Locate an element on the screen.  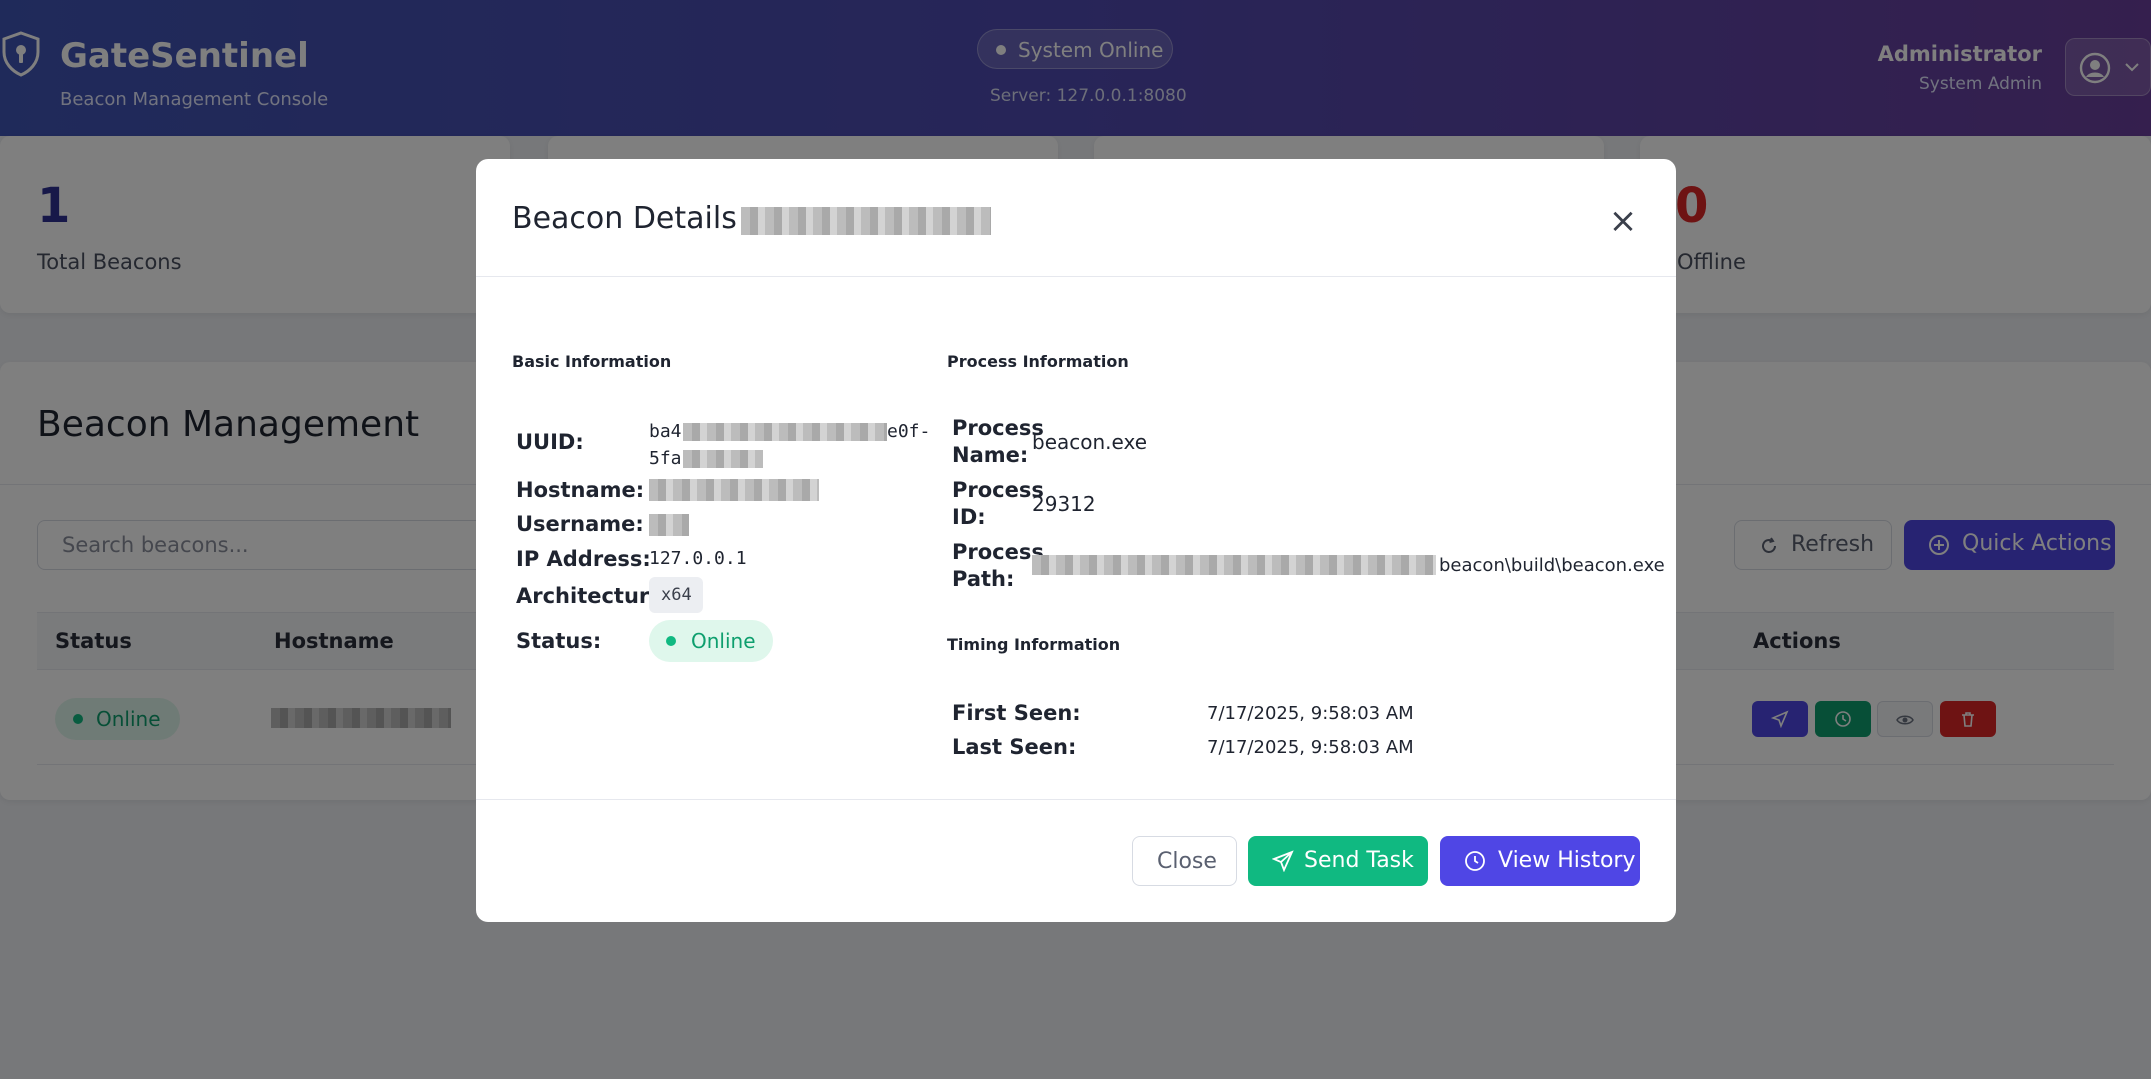
process-path-redacted is located at coordinates (1234, 565).